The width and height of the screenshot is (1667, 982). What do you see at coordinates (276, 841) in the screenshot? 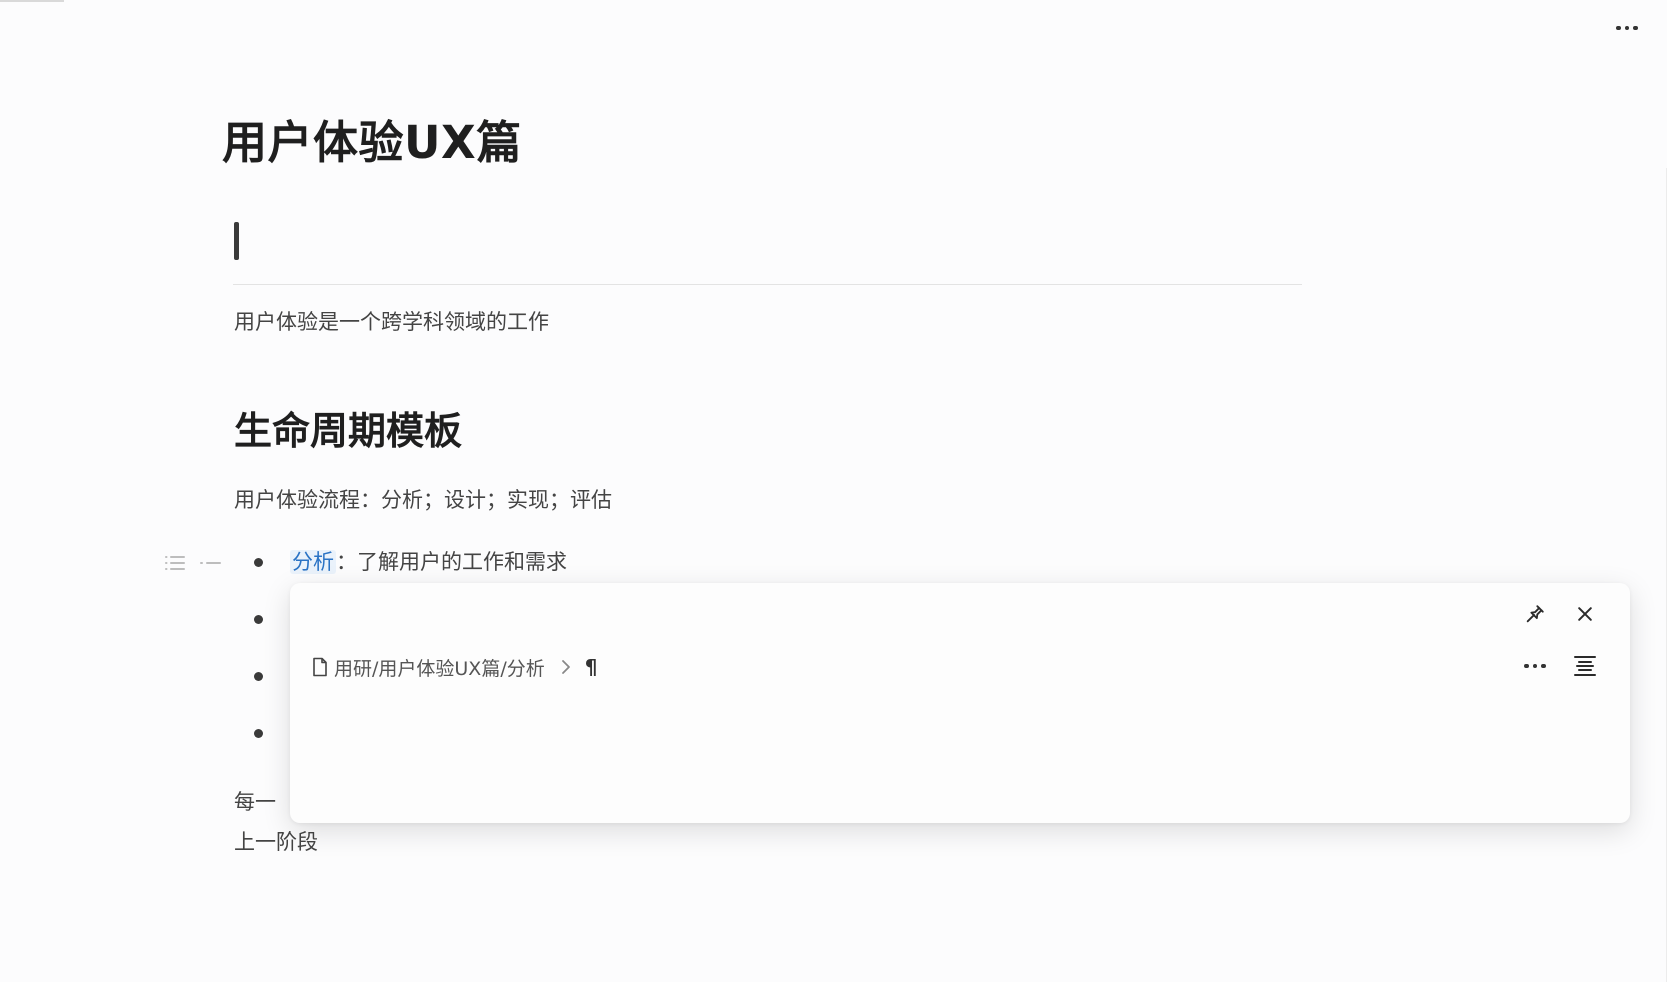
I see `paragraph-line: 上一阶段` at bounding box center [276, 841].